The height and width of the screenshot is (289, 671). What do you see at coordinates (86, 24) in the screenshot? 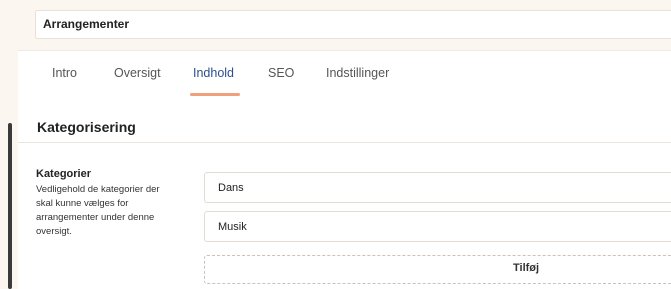
I see `page-title: Arrangementer` at bounding box center [86, 24].